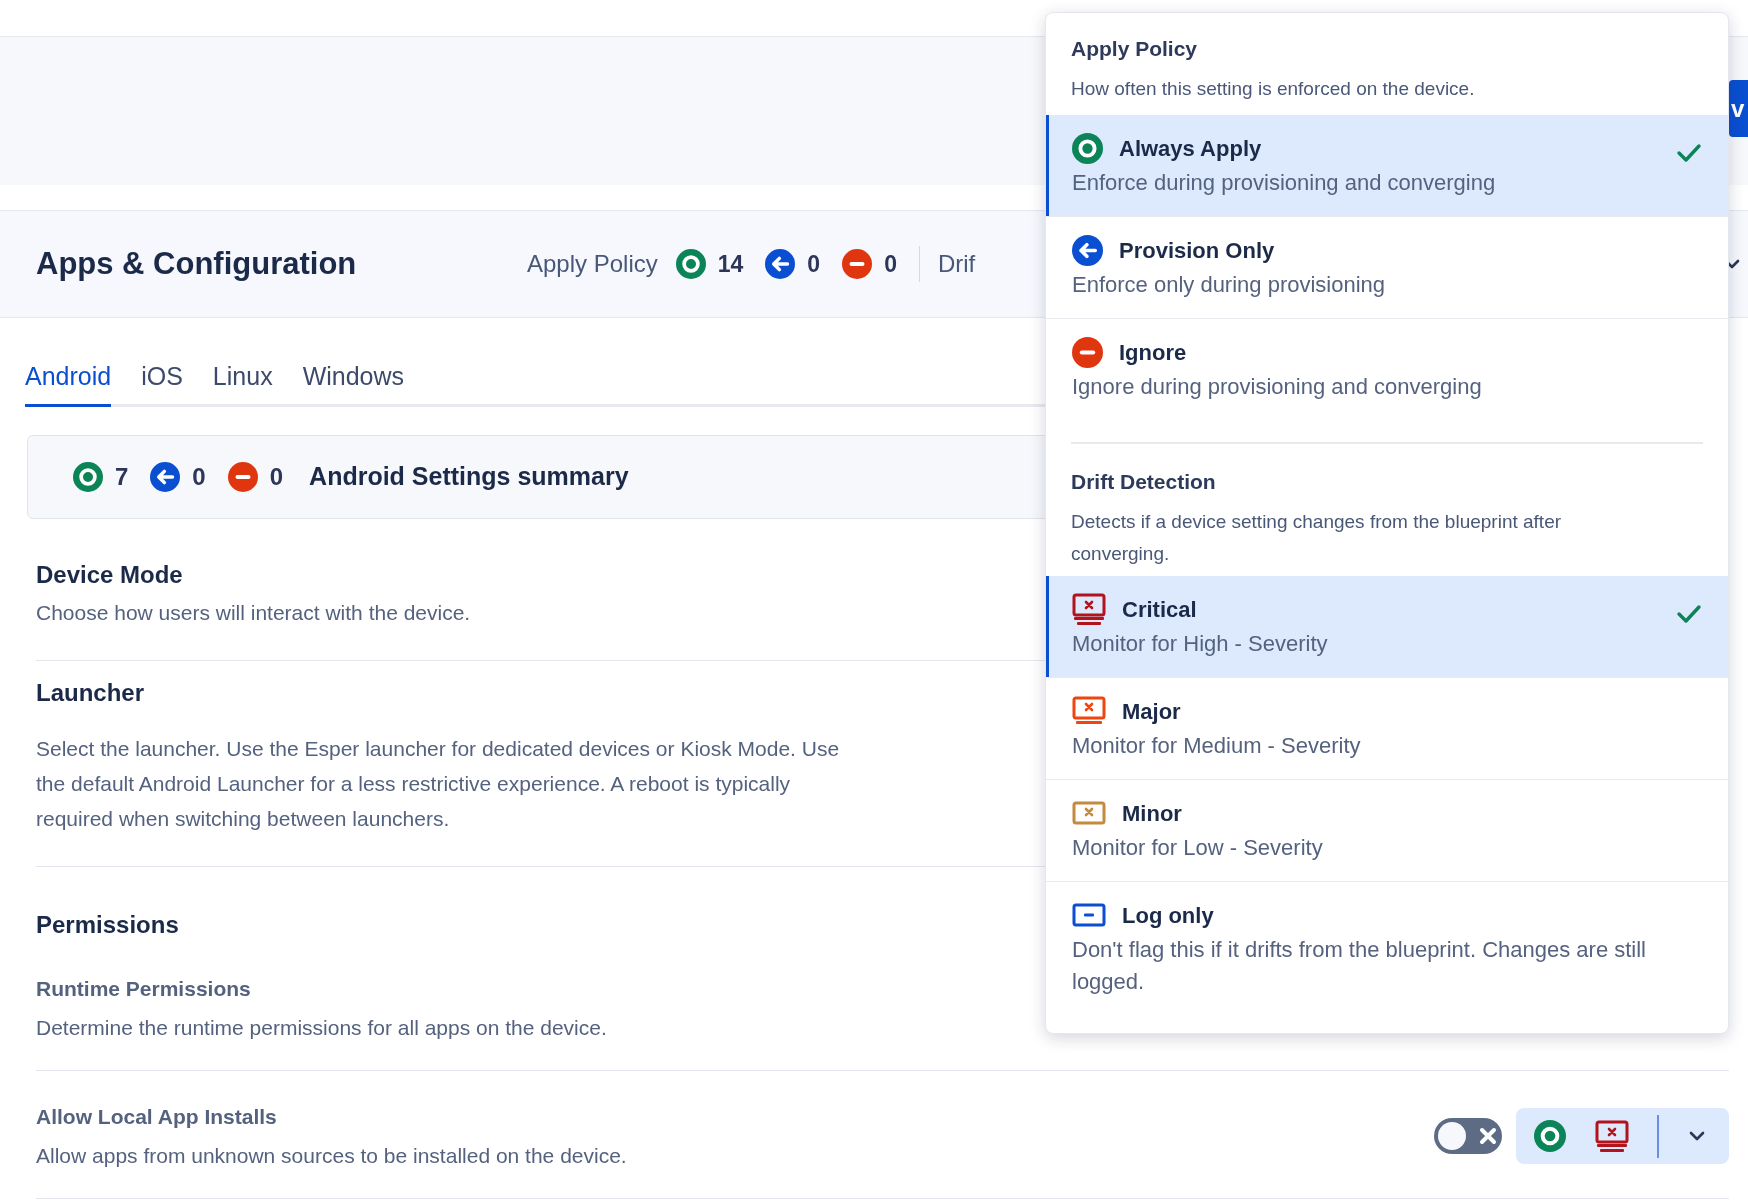  I want to click on setting-title: Allow Local App Installs, so click(156, 1116).